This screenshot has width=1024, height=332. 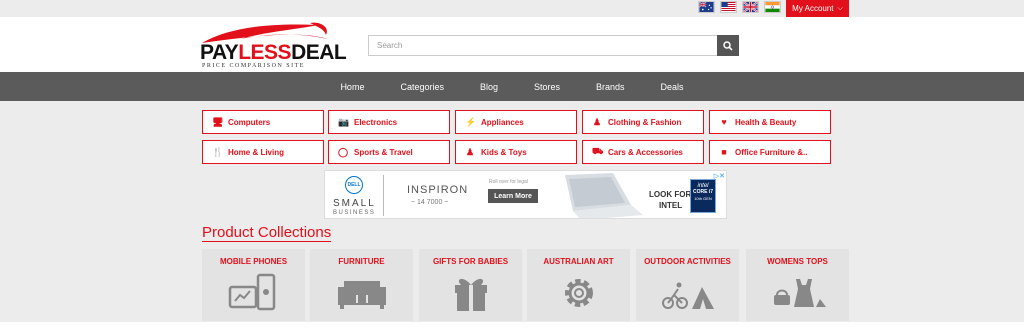 What do you see at coordinates (512, 8) in the screenshot?
I see `top-bar: My Account ⌵` at bounding box center [512, 8].